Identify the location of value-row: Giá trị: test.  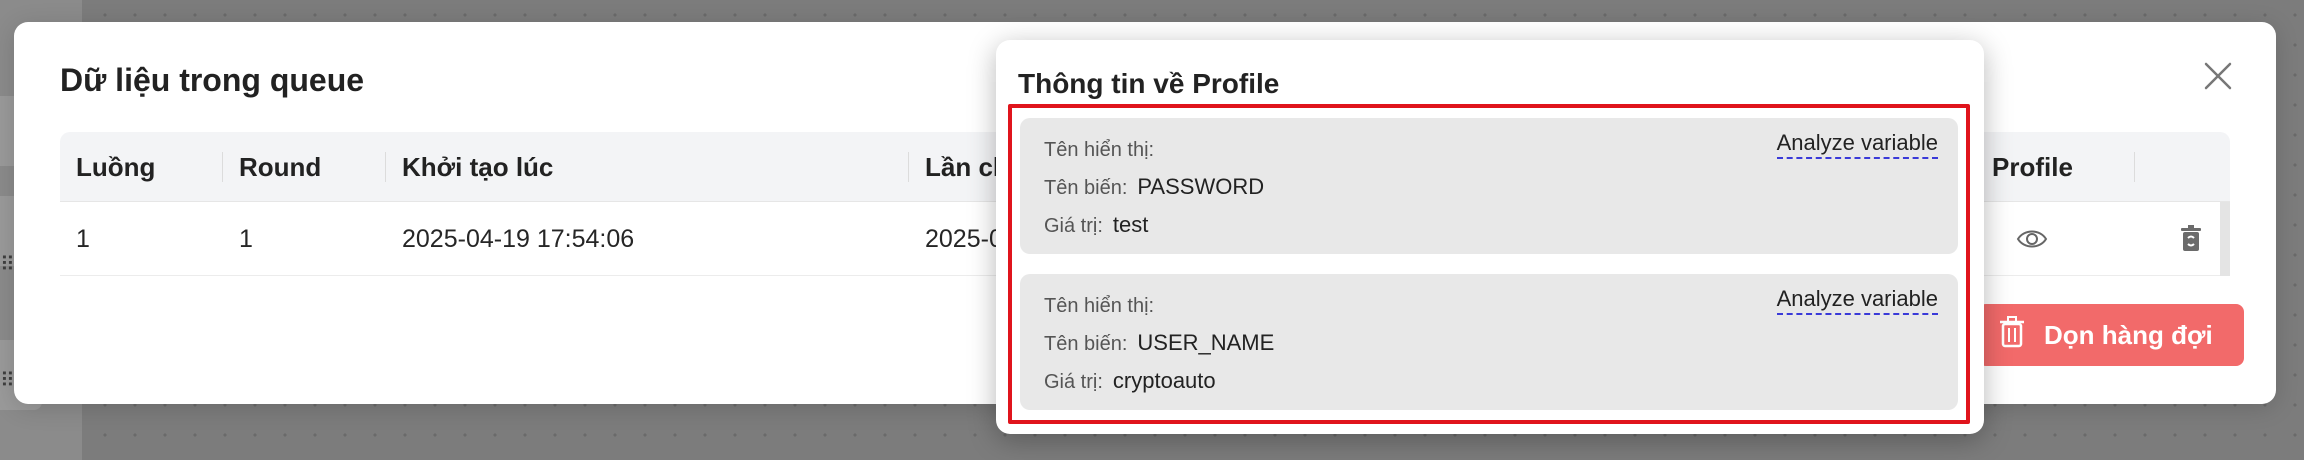
(1096, 225).